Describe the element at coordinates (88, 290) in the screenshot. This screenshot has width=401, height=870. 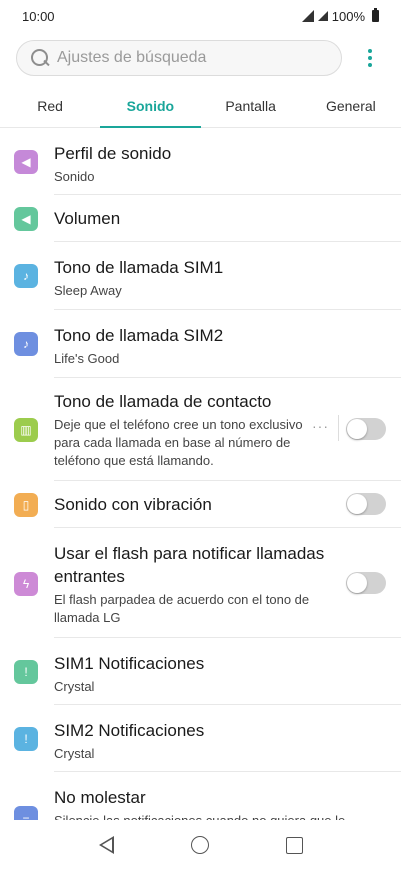
I see `item-subtitle: Sleep Away` at that location.